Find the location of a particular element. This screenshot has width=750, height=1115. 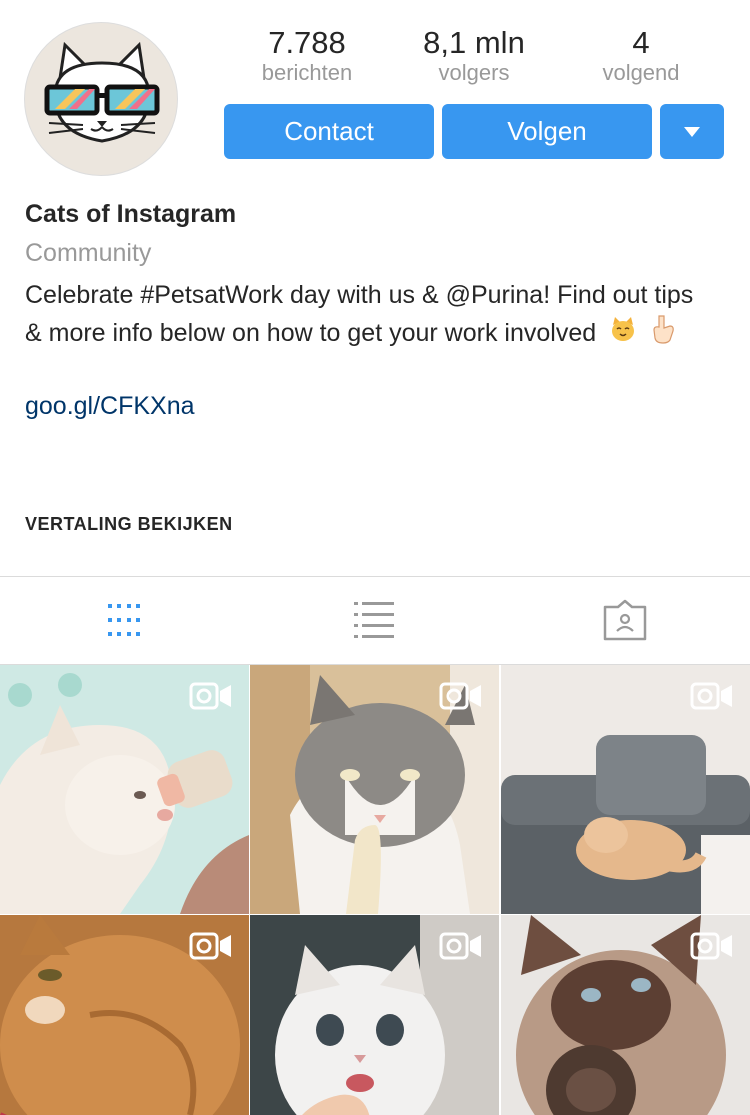

pointing-down-icon is located at coordinates (663, 334).